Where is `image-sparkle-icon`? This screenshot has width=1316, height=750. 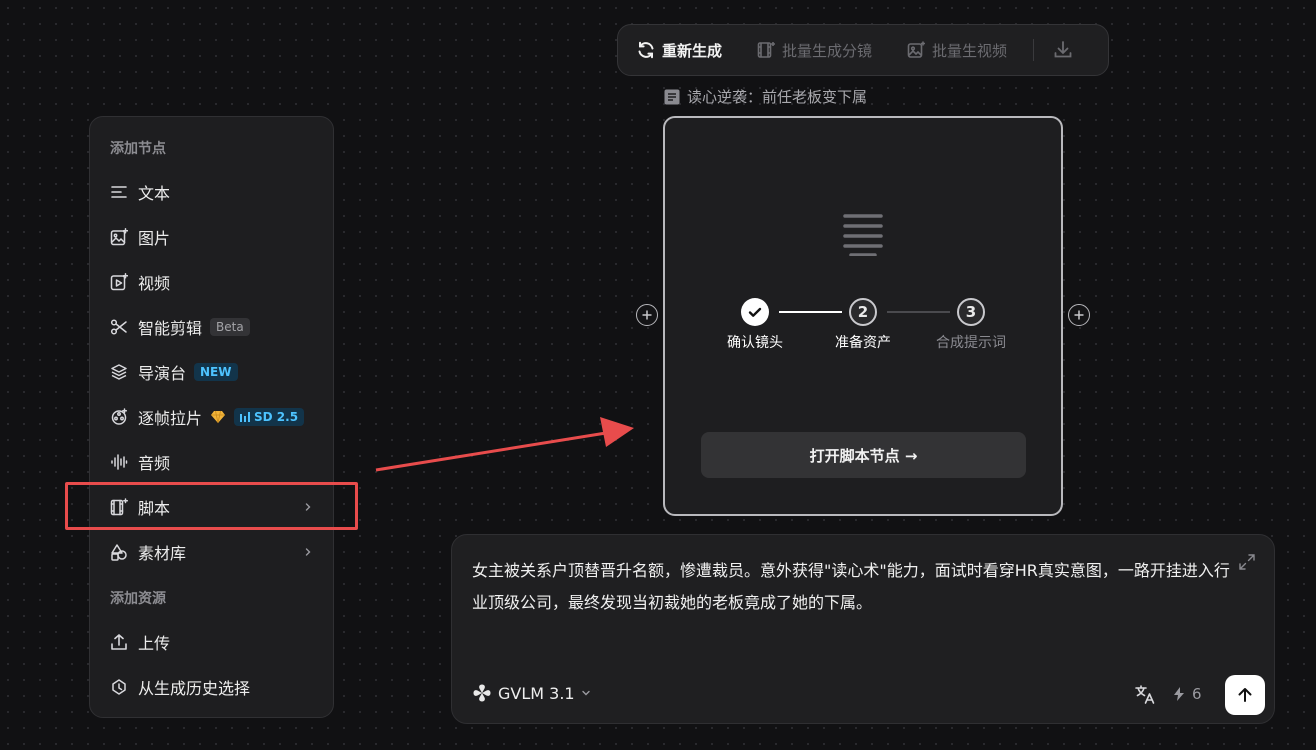 image-sparkle-icon is located at coordinates (119, 237).